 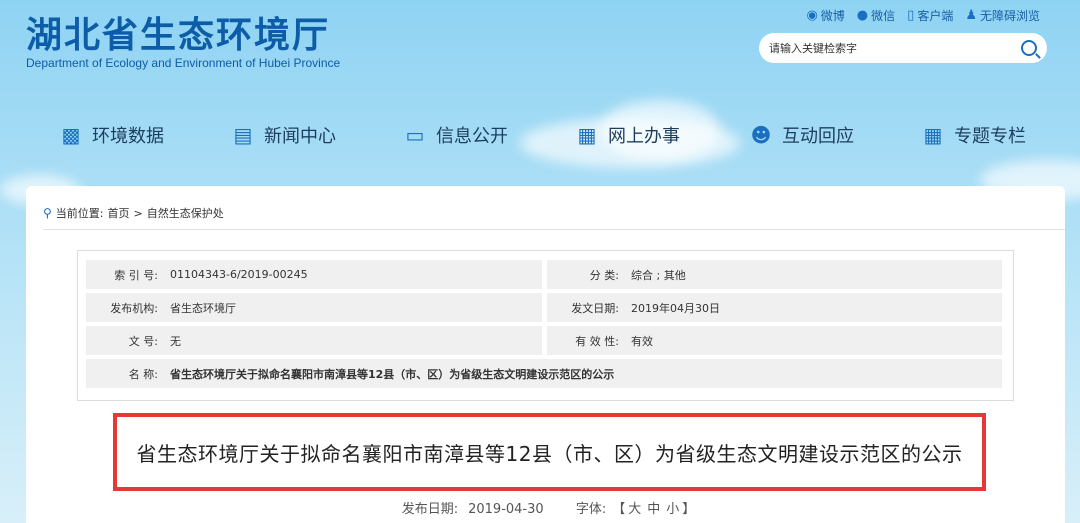 I want to click on nav-label: 专题专栏, so click(x=990, y=136).